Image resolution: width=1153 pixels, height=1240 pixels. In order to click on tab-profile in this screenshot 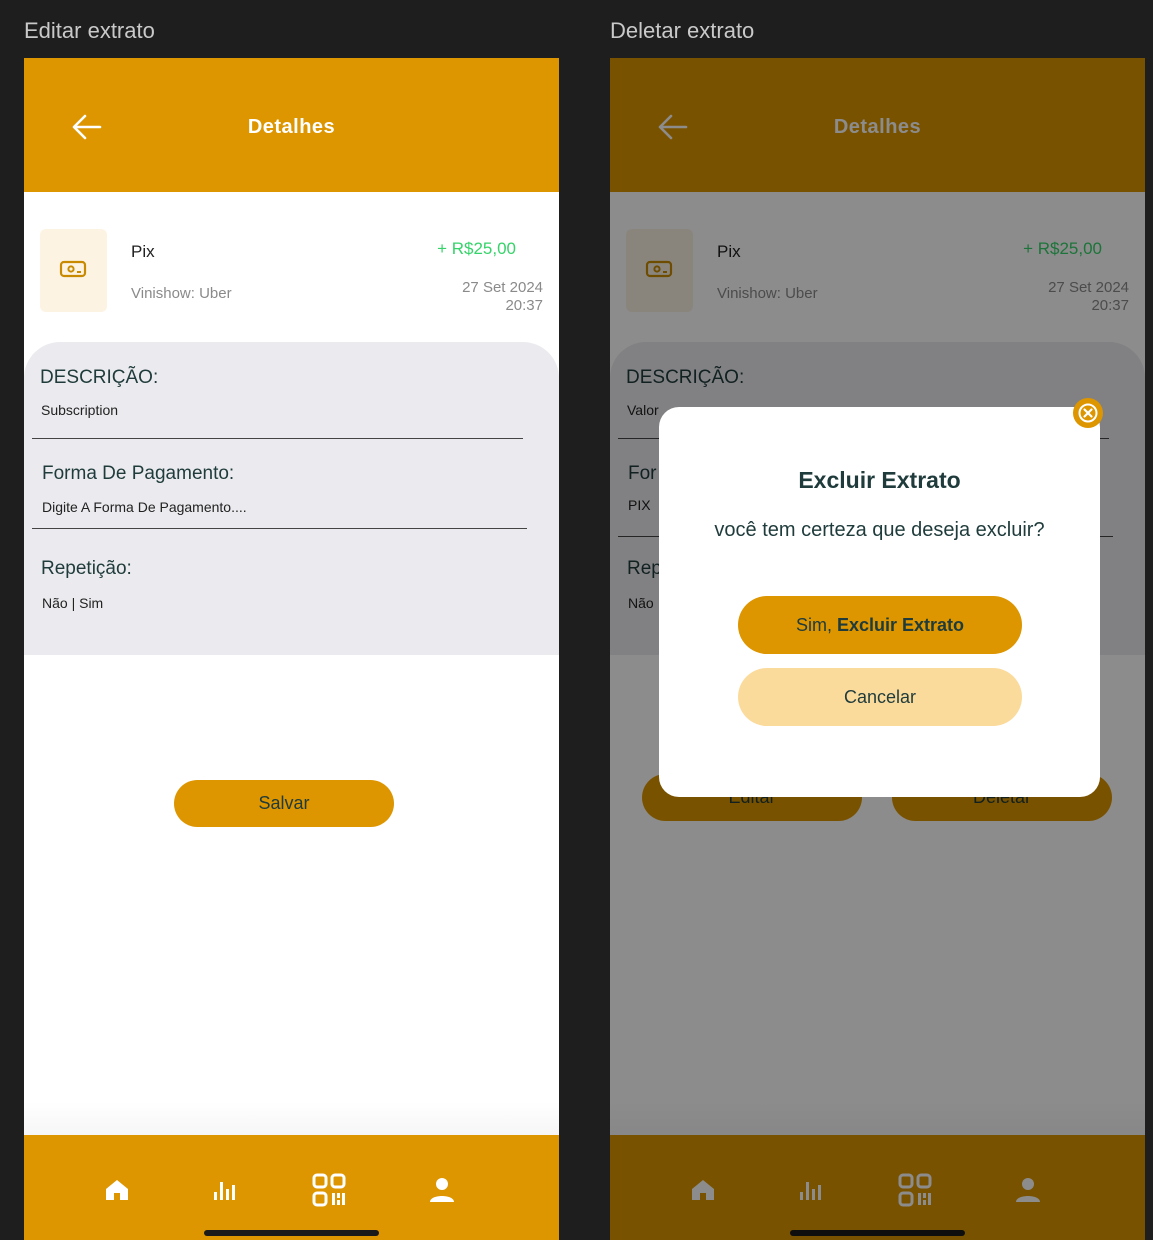, I will do `click(442, 1190)`.